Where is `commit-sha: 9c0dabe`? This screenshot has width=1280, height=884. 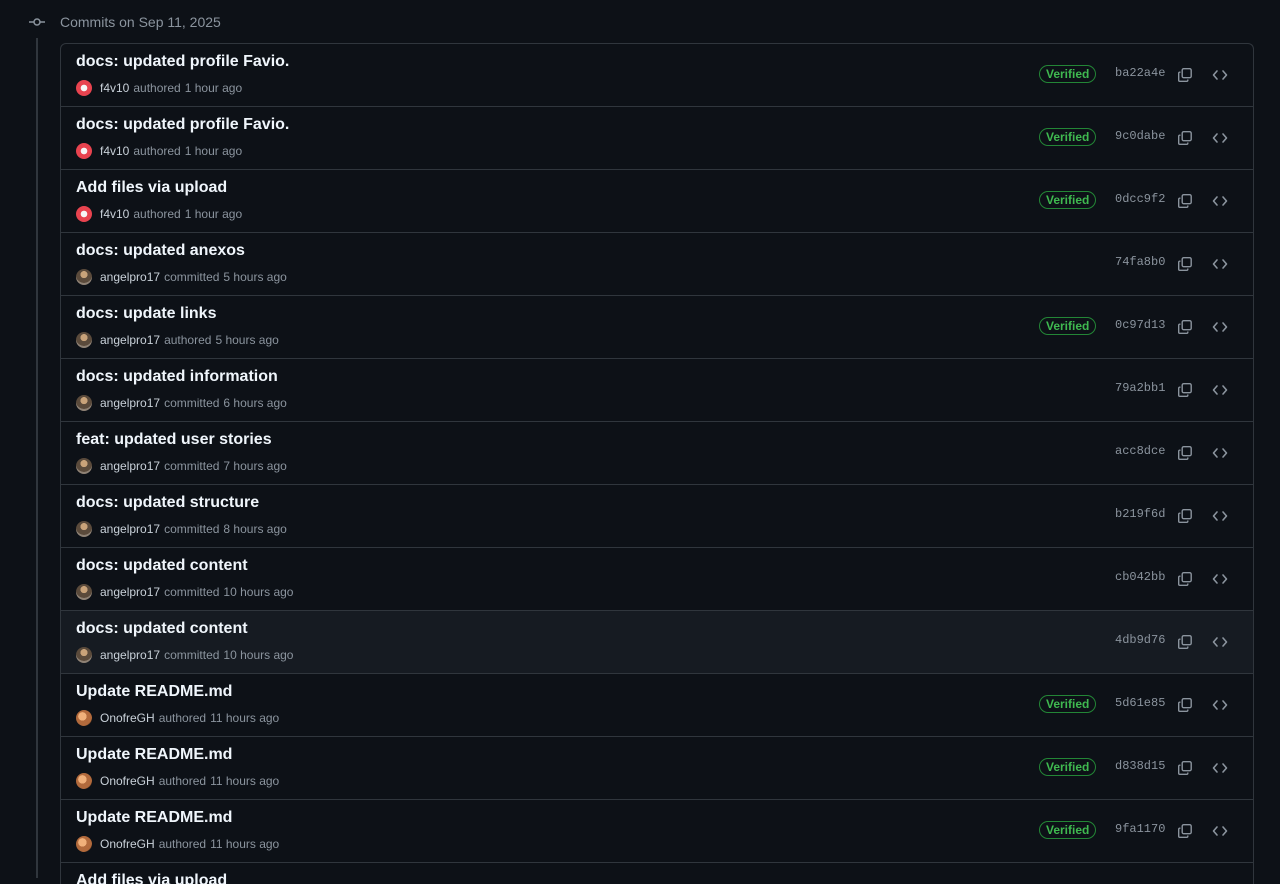
commit-sha: 9c0dabe is located at coordinates (1140, 136).